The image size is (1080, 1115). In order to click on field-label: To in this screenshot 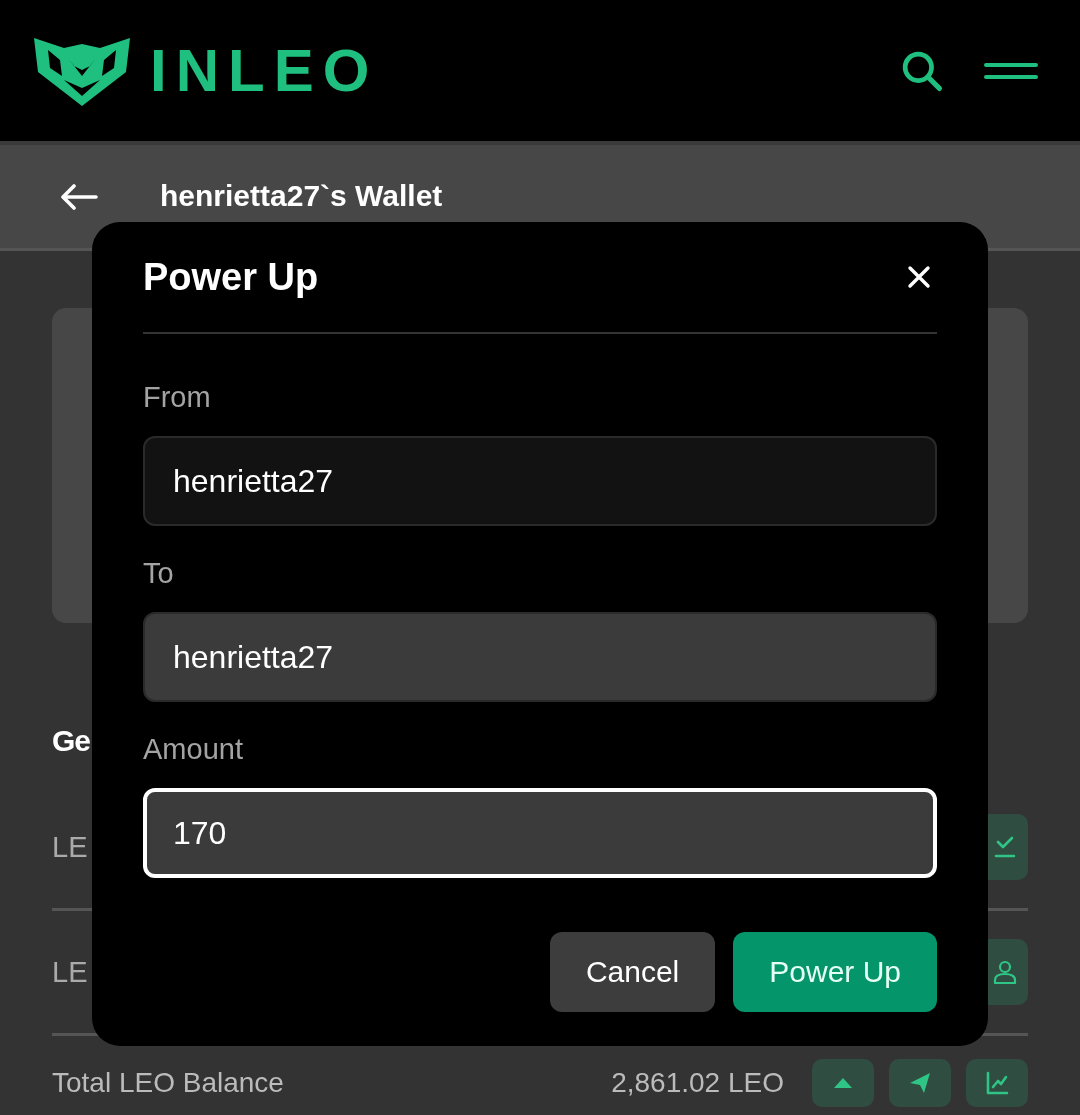, I will do `click(158, 573)`.